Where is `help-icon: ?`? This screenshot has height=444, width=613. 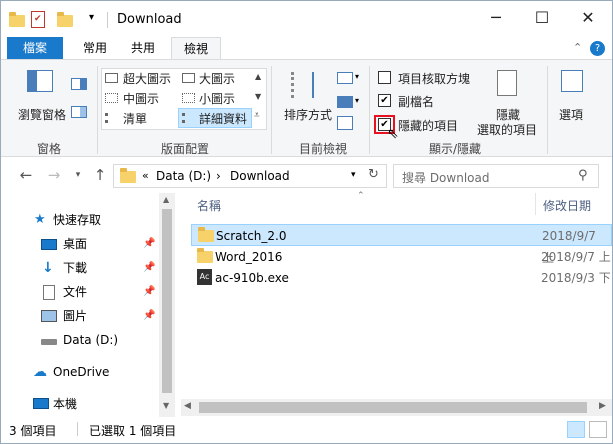 help-icon: ? is located at coordinates (597, 48).